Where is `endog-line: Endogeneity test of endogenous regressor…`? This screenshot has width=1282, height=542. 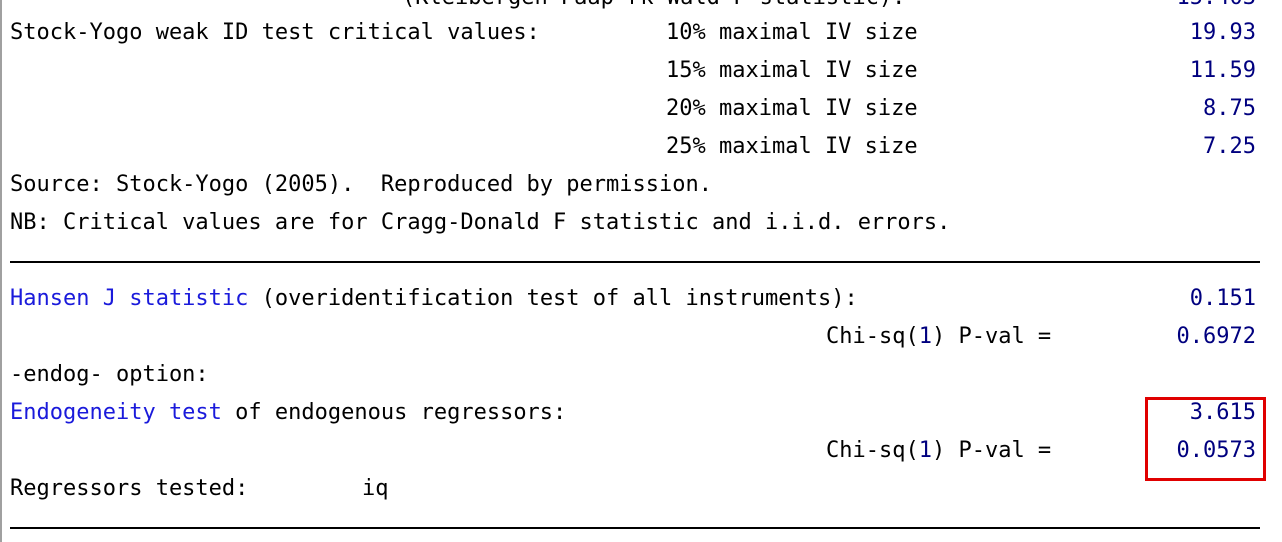
endog-line: Endogeneity test of endogenous regressor… is located at coordinates (288, 413).